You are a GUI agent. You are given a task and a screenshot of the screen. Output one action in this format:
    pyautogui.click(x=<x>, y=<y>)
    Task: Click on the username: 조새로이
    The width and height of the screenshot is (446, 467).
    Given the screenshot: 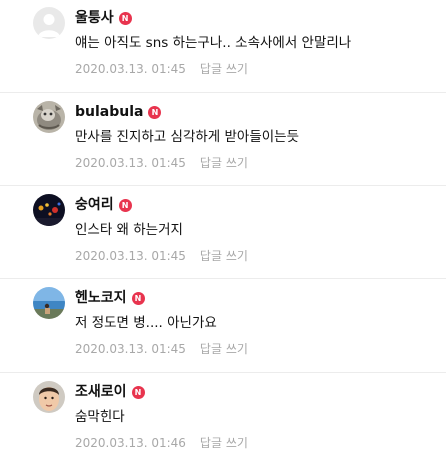 What is the action you would take?
    pyautogui.click(x=101, y=392)
    